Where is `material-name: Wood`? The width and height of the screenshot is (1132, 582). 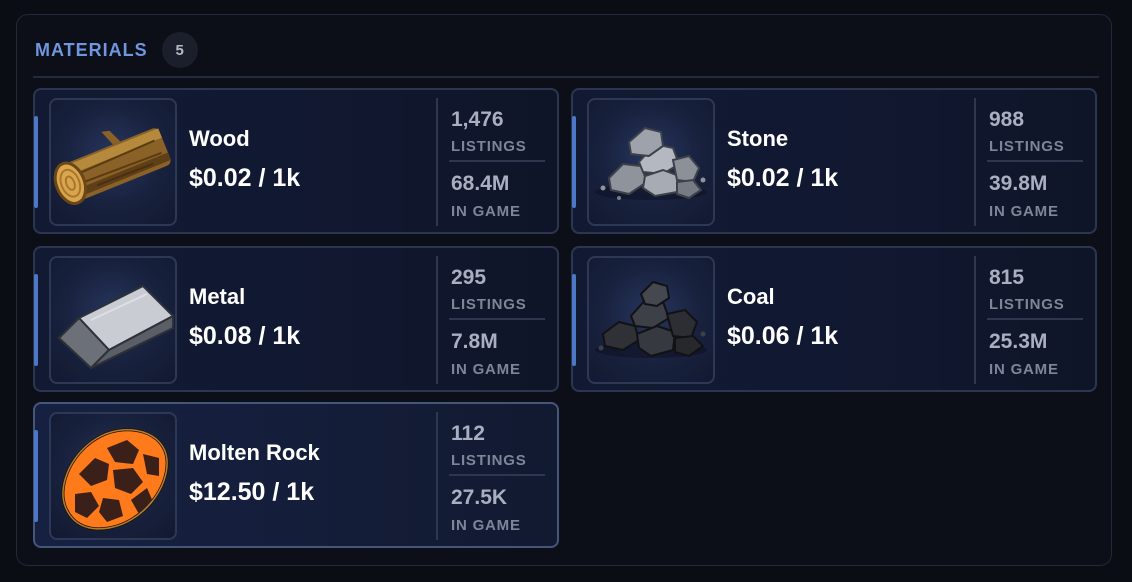 material-name: Wood is located at coordinates (219, 138).